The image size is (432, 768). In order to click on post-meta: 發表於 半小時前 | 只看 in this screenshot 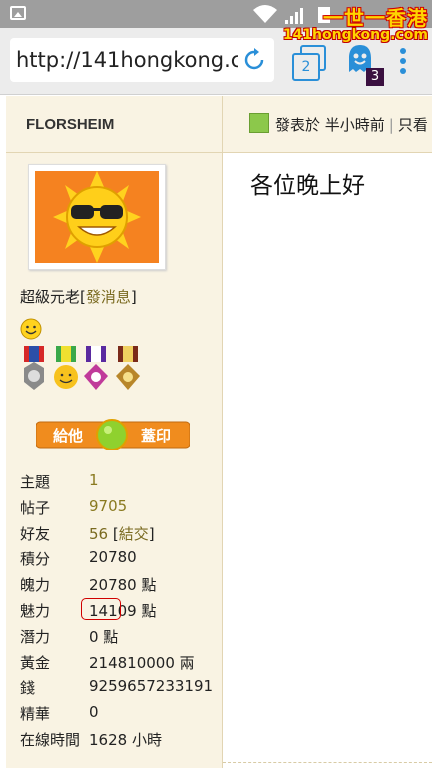, I will do `click(351, 125)`.